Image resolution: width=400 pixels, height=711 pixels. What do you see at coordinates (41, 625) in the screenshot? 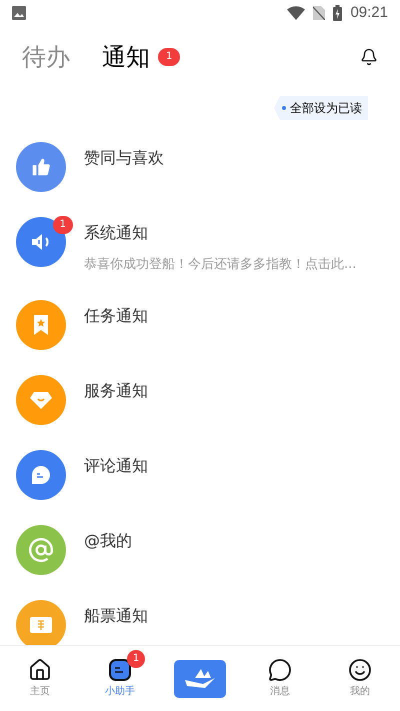
I see `ticket-icon` at bounding box center [41, 625].